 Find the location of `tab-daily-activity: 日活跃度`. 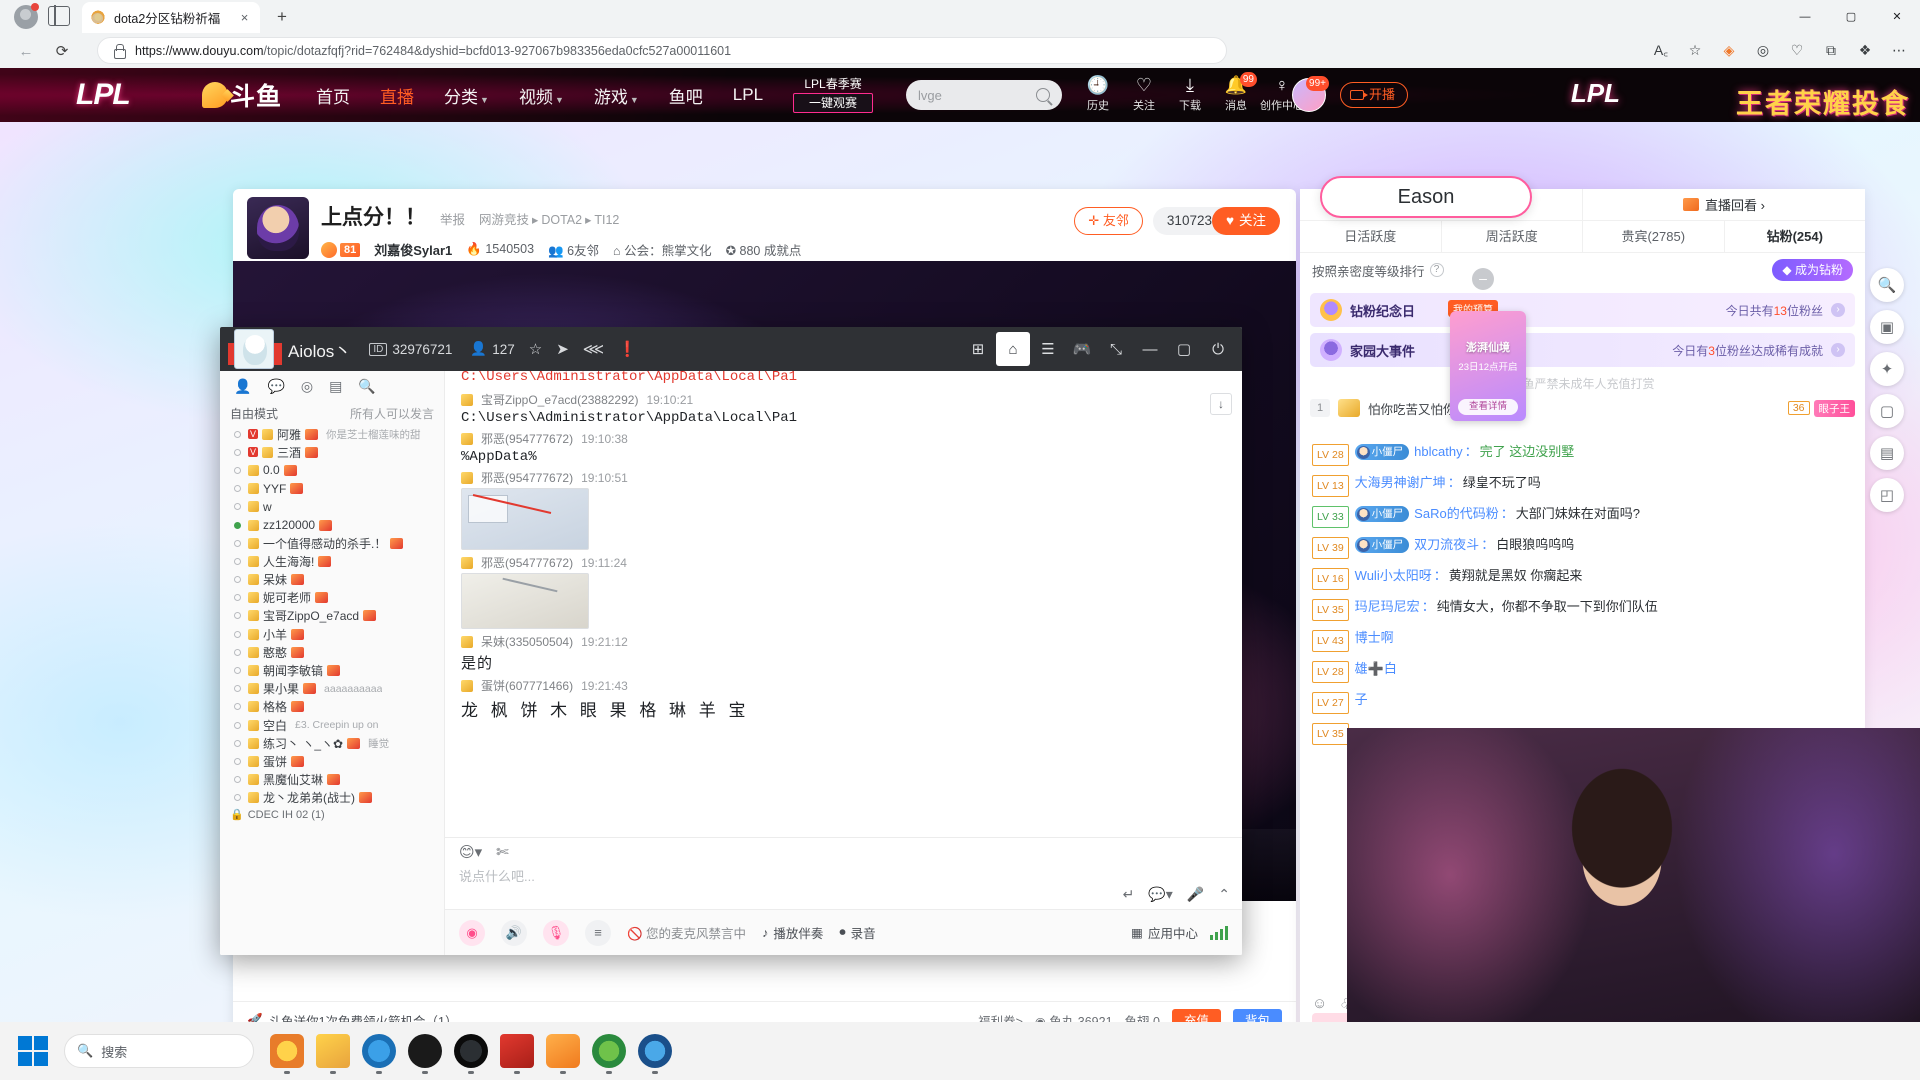

tab-daily-activity: 日活跃度 is located at coordinates (1370, 236).